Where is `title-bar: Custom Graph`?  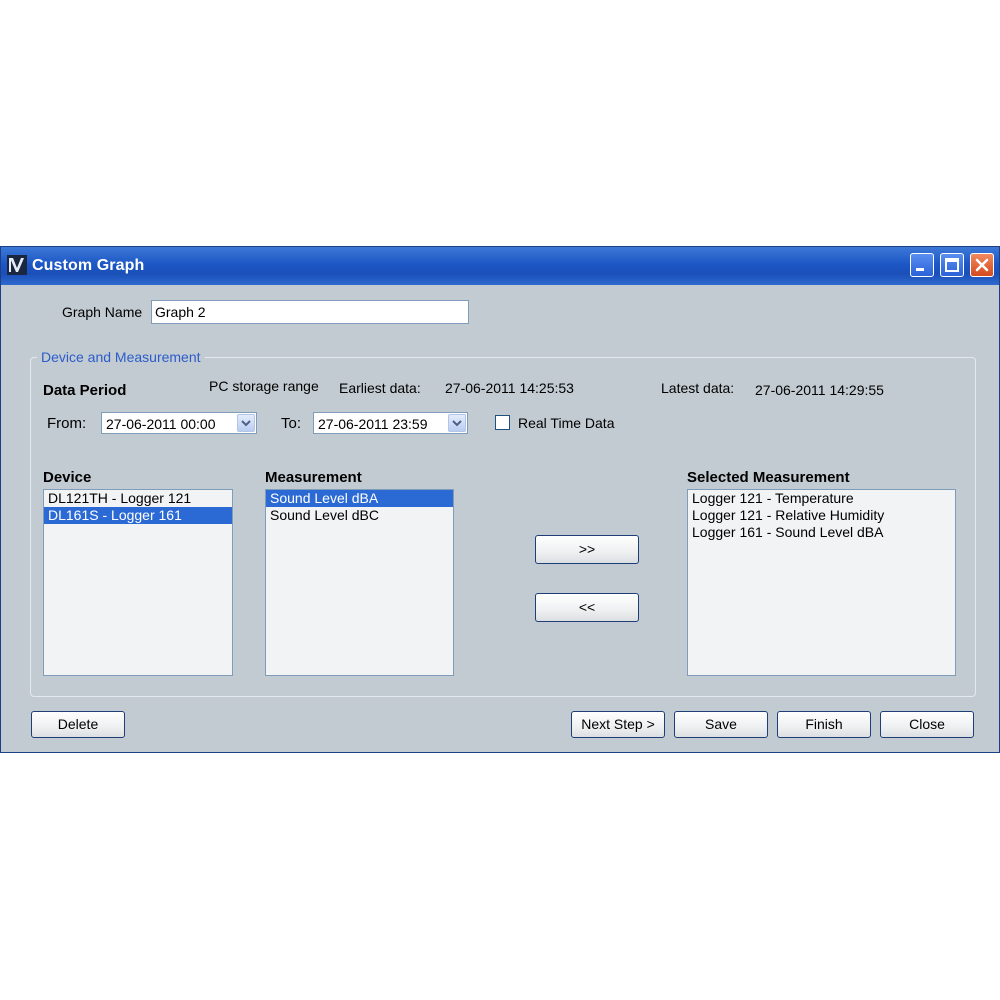
title-bar: Custom Graph is located at coordinates (500, 266).